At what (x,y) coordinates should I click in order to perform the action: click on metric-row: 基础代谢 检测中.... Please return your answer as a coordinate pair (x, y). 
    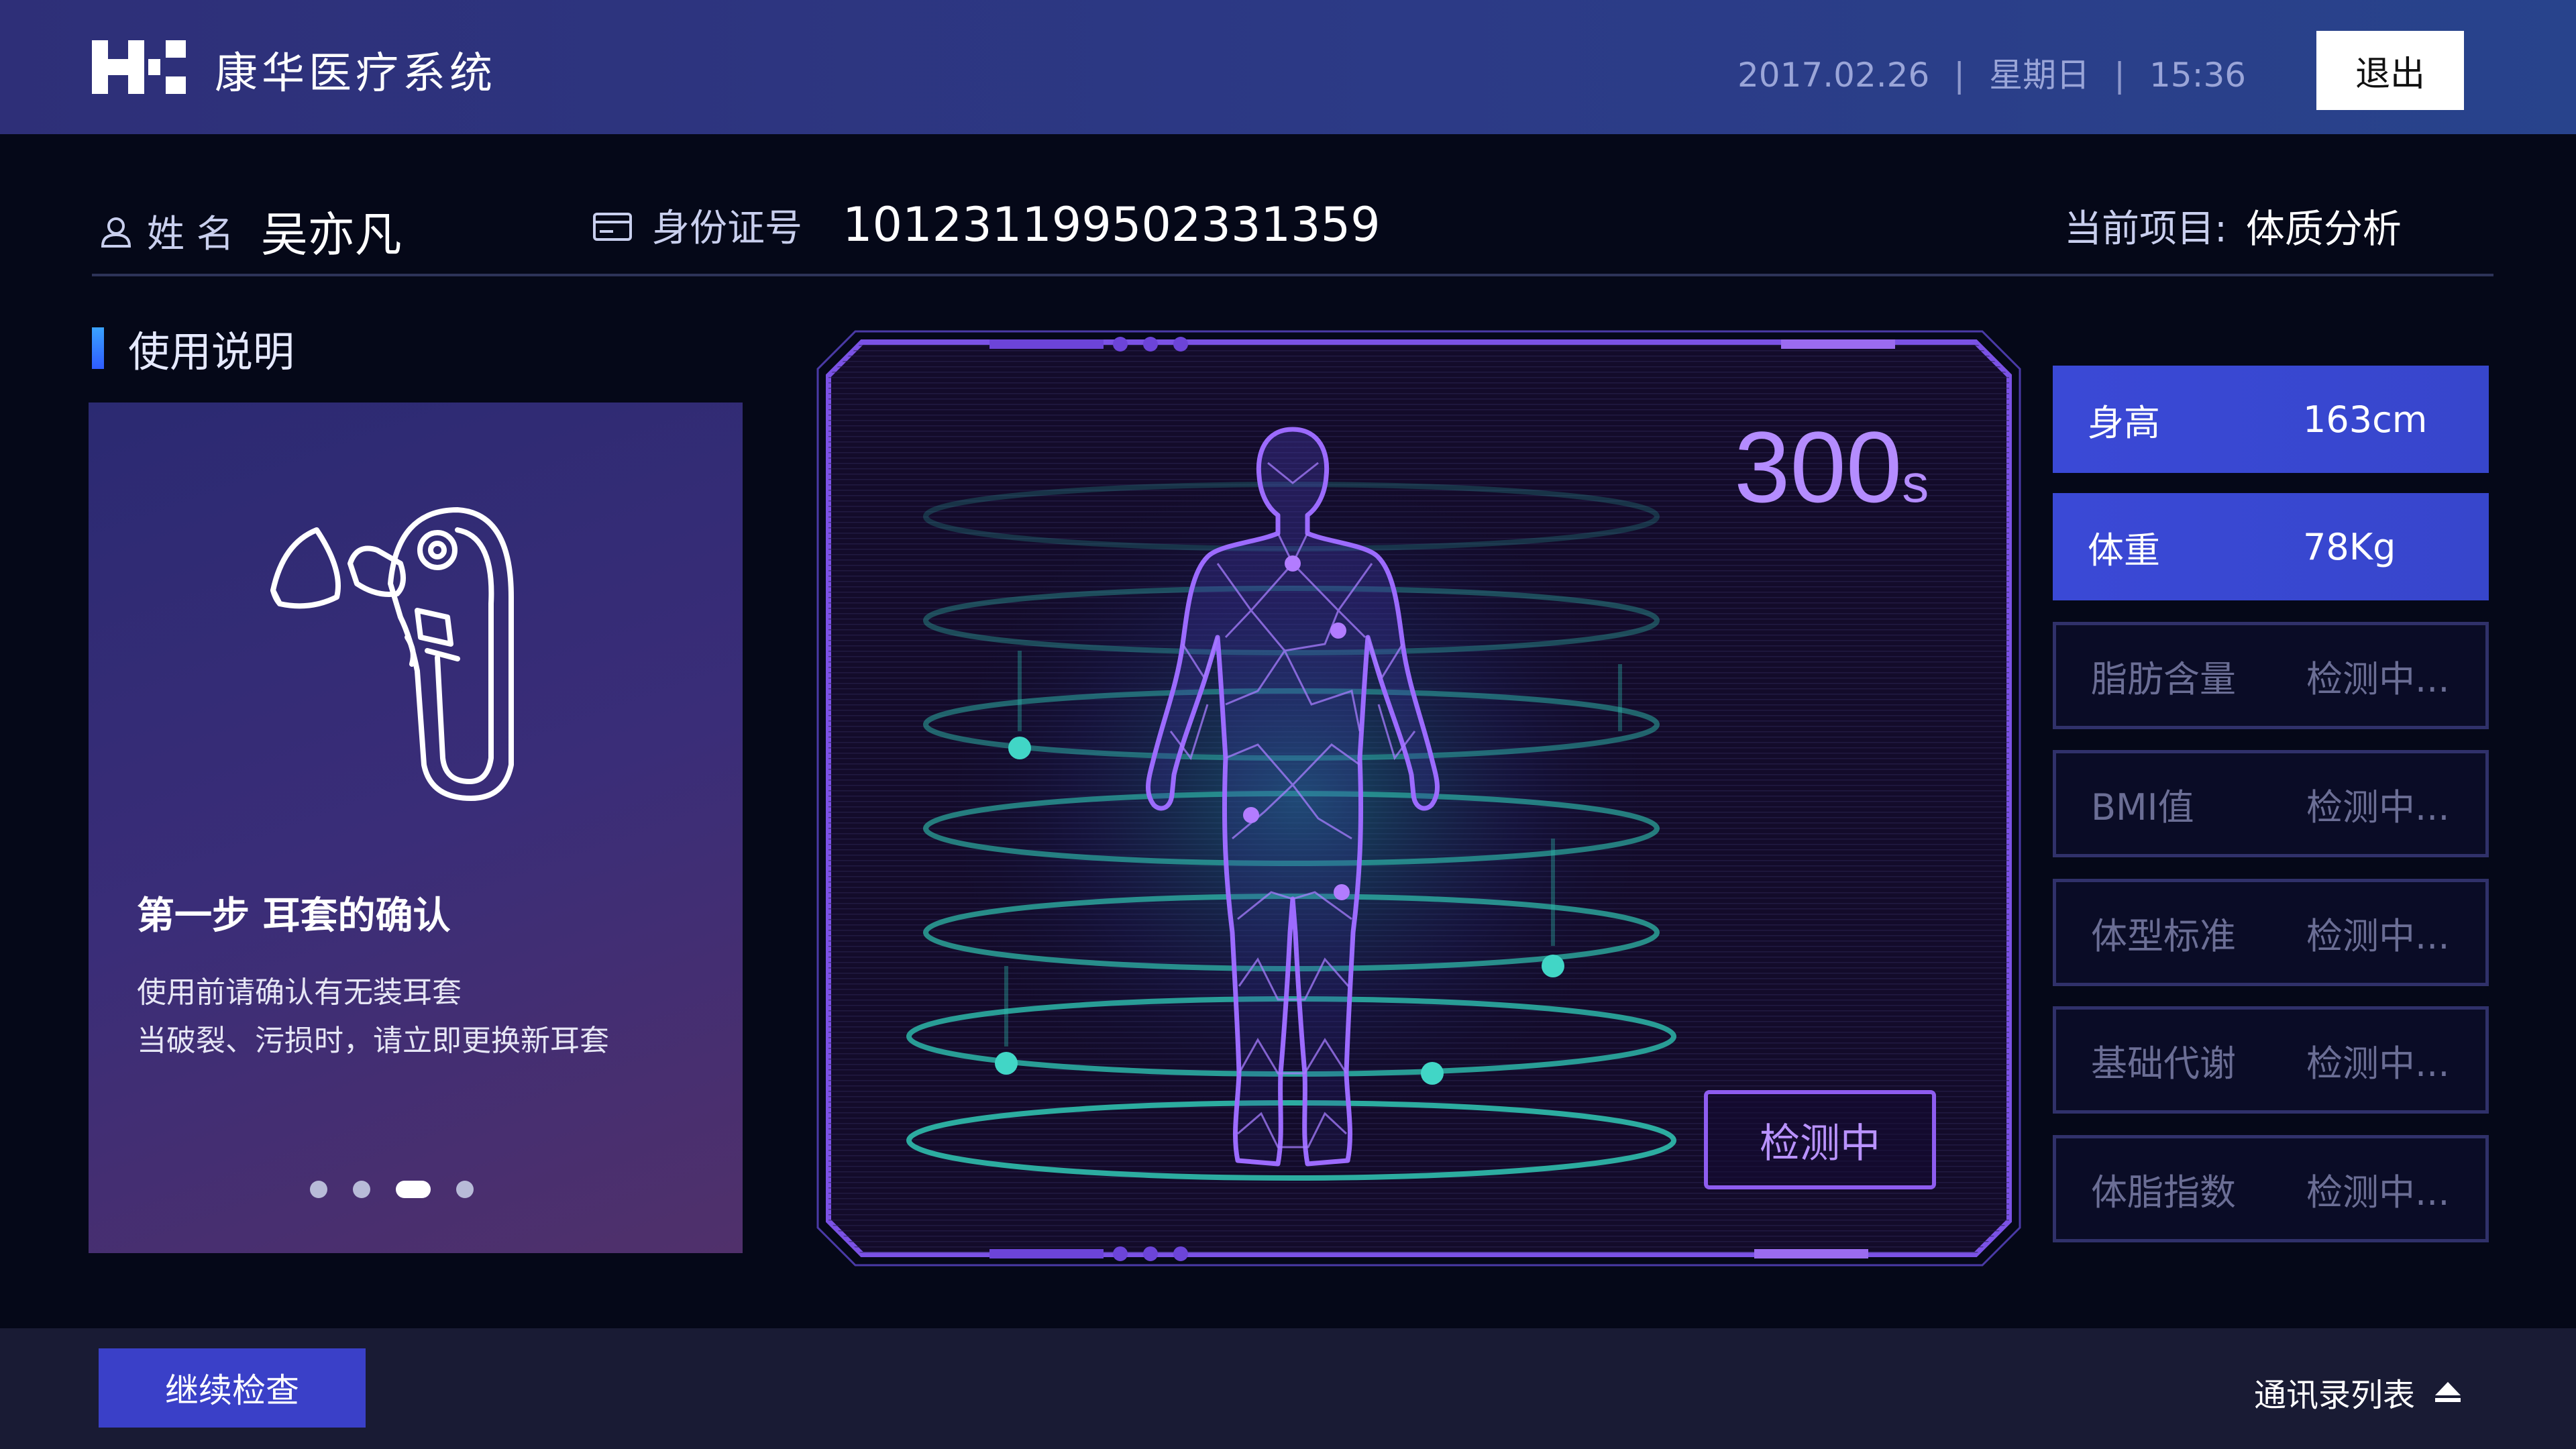
    Looking at the image, I should click on (2271, 1060).